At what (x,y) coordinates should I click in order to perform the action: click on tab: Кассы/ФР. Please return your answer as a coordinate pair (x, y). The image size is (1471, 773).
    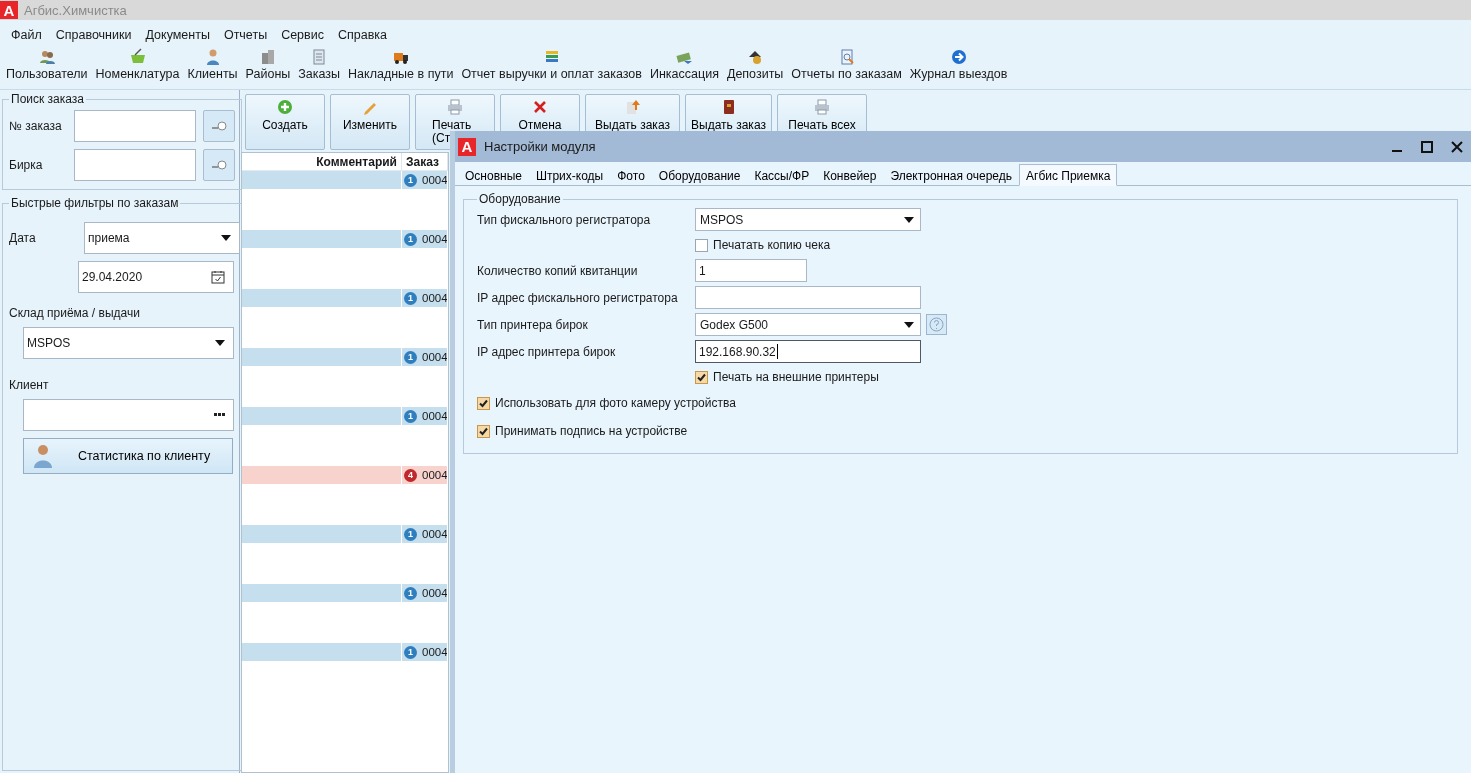
    Looking at the image, I should click on (782, 175).